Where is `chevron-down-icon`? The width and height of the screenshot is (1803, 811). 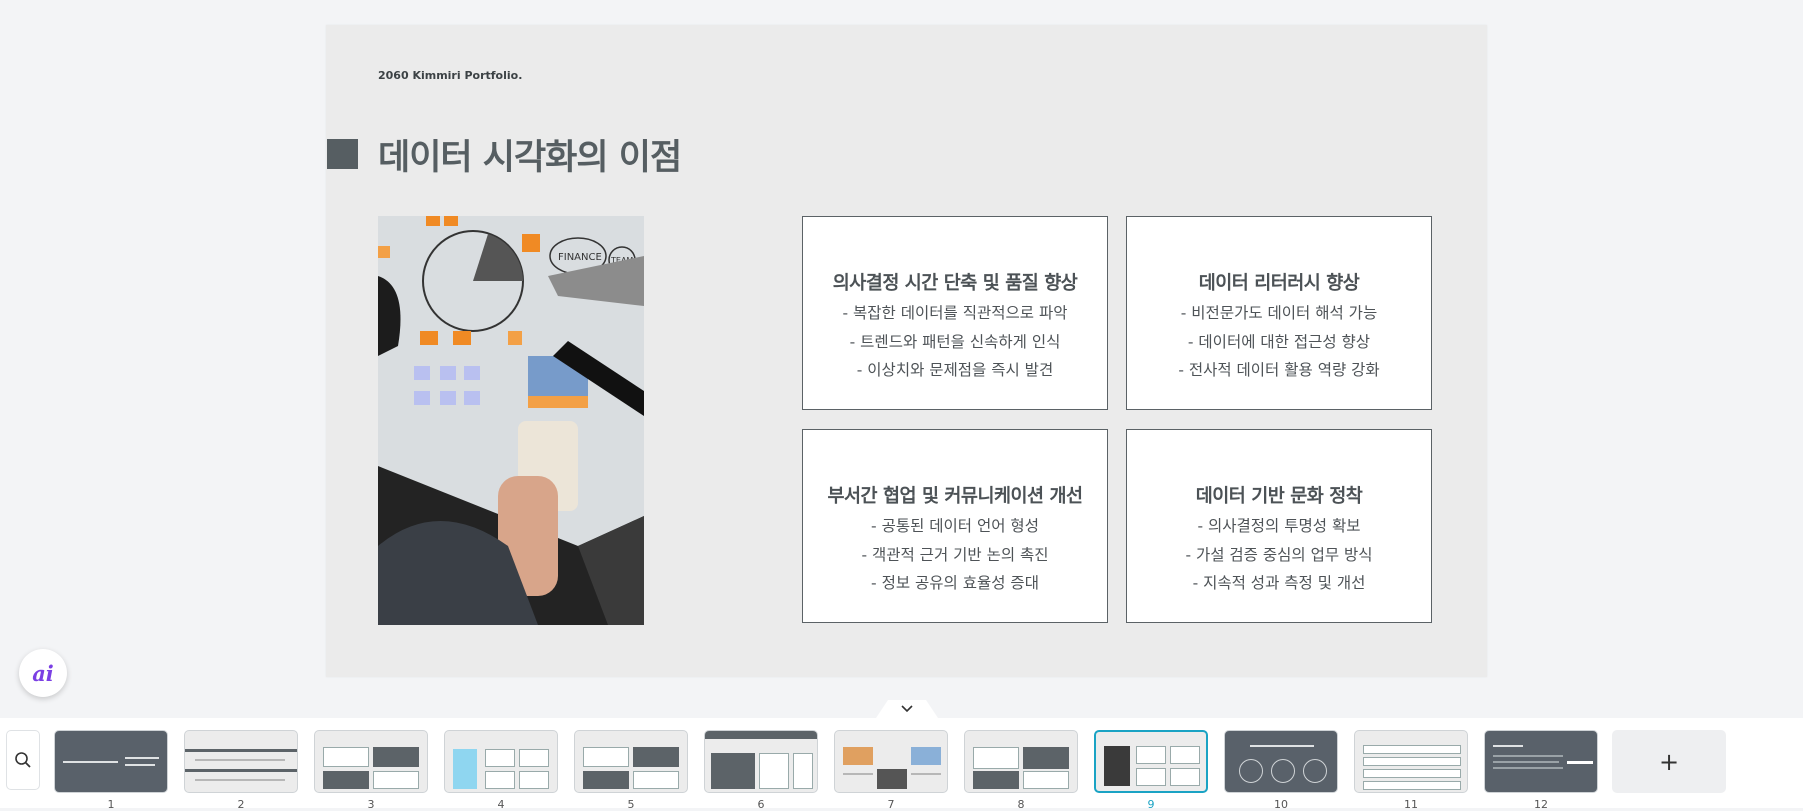
chevron-down-icon is located at coordinates (907, 709).